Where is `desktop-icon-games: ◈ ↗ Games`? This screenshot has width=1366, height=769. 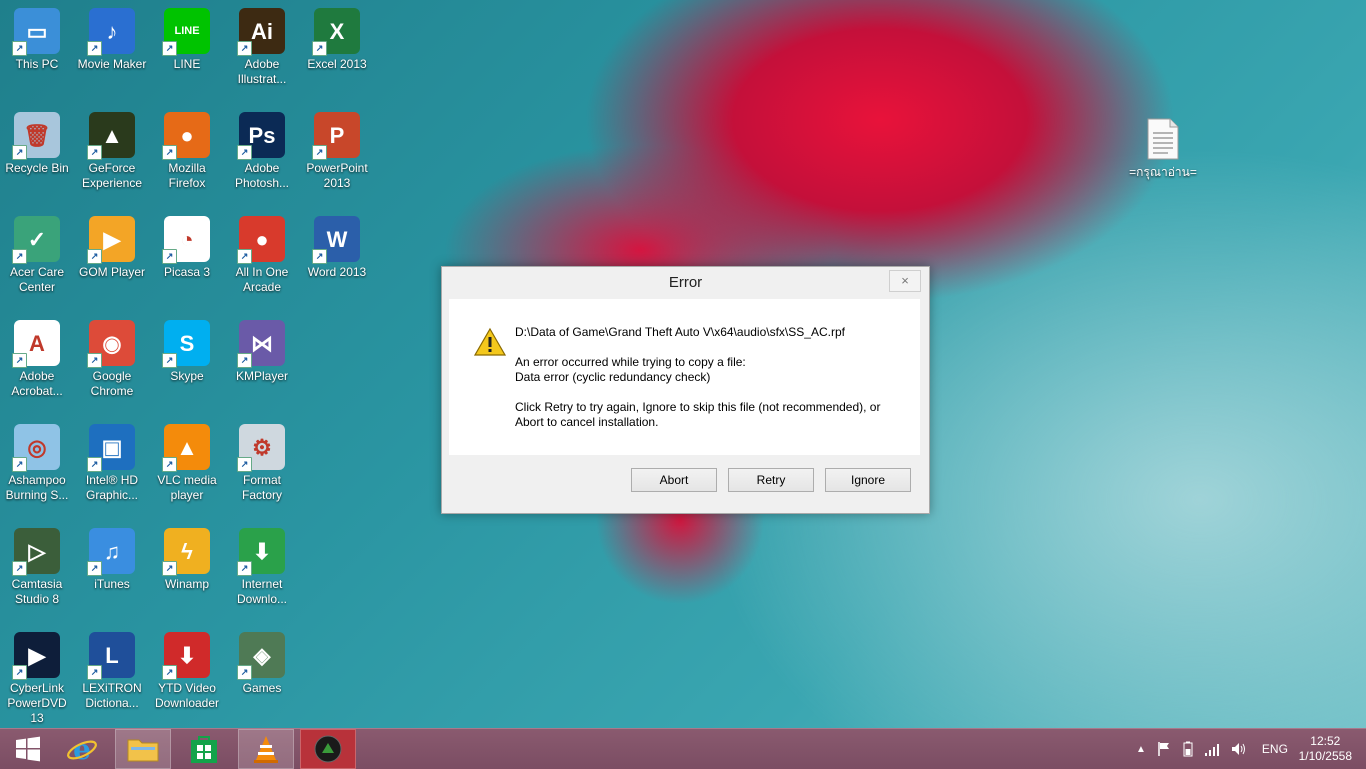
desktop-icon-games: ◈ ↗ Games is located at coordinates (262, 660).